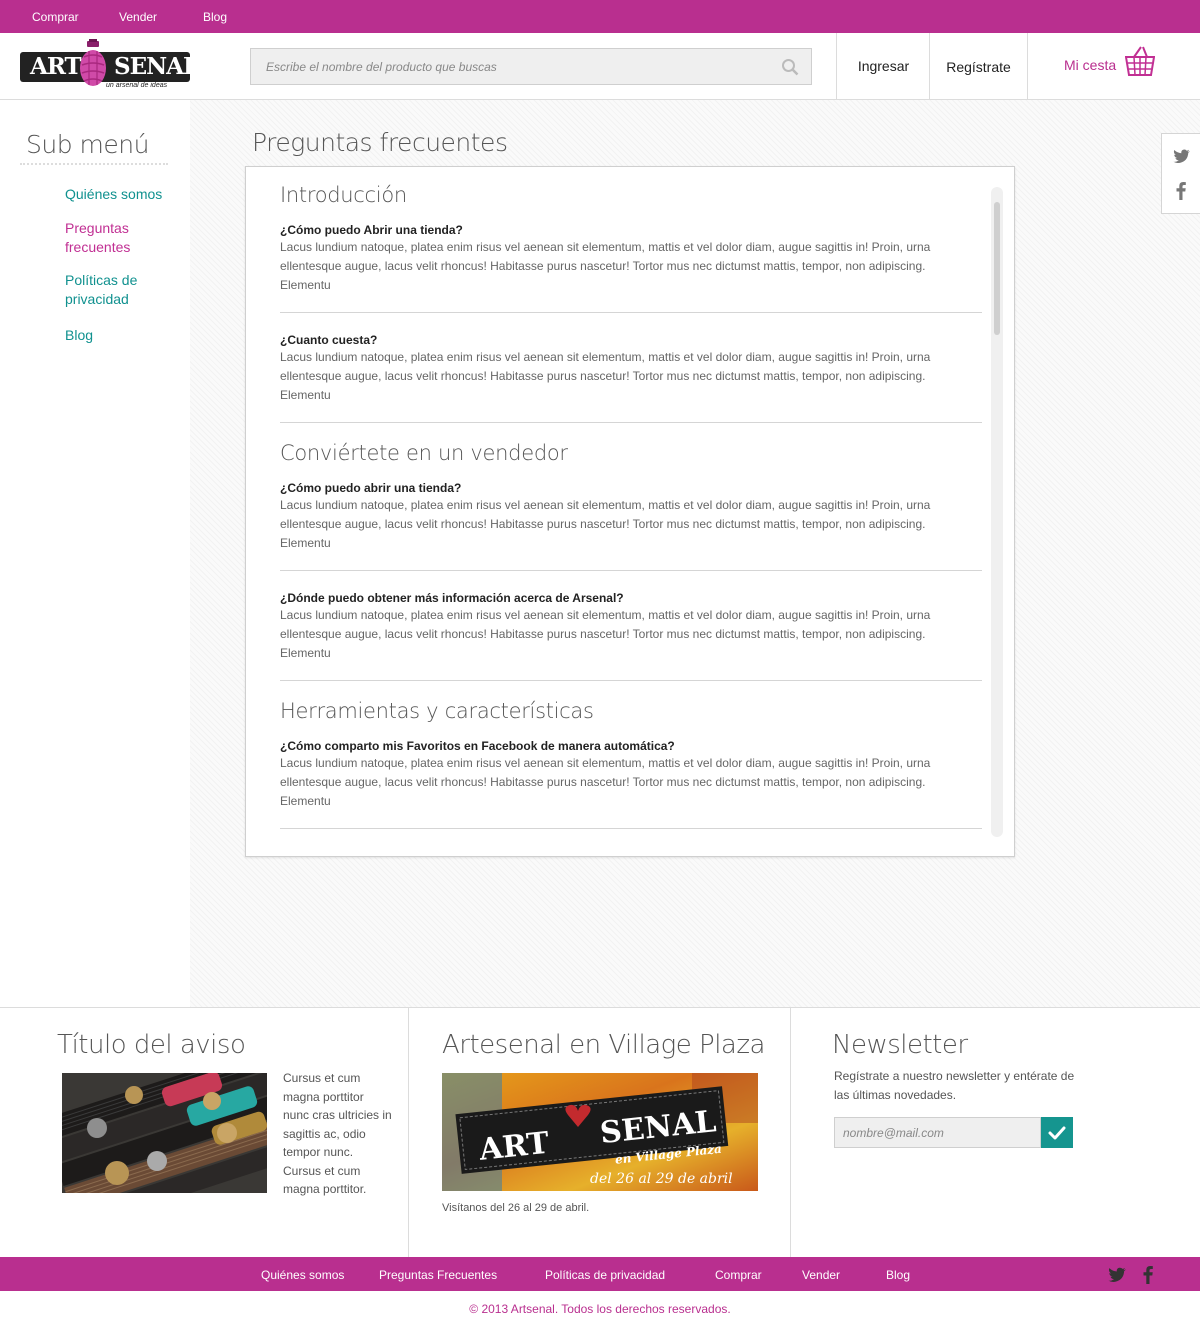 This screenshot has width=1200, height=1327. What do you see at coordinates (151, 1045) in the screenshot?
I see `aviso-title: Título del aviso` at bounding box center [151, 1045].